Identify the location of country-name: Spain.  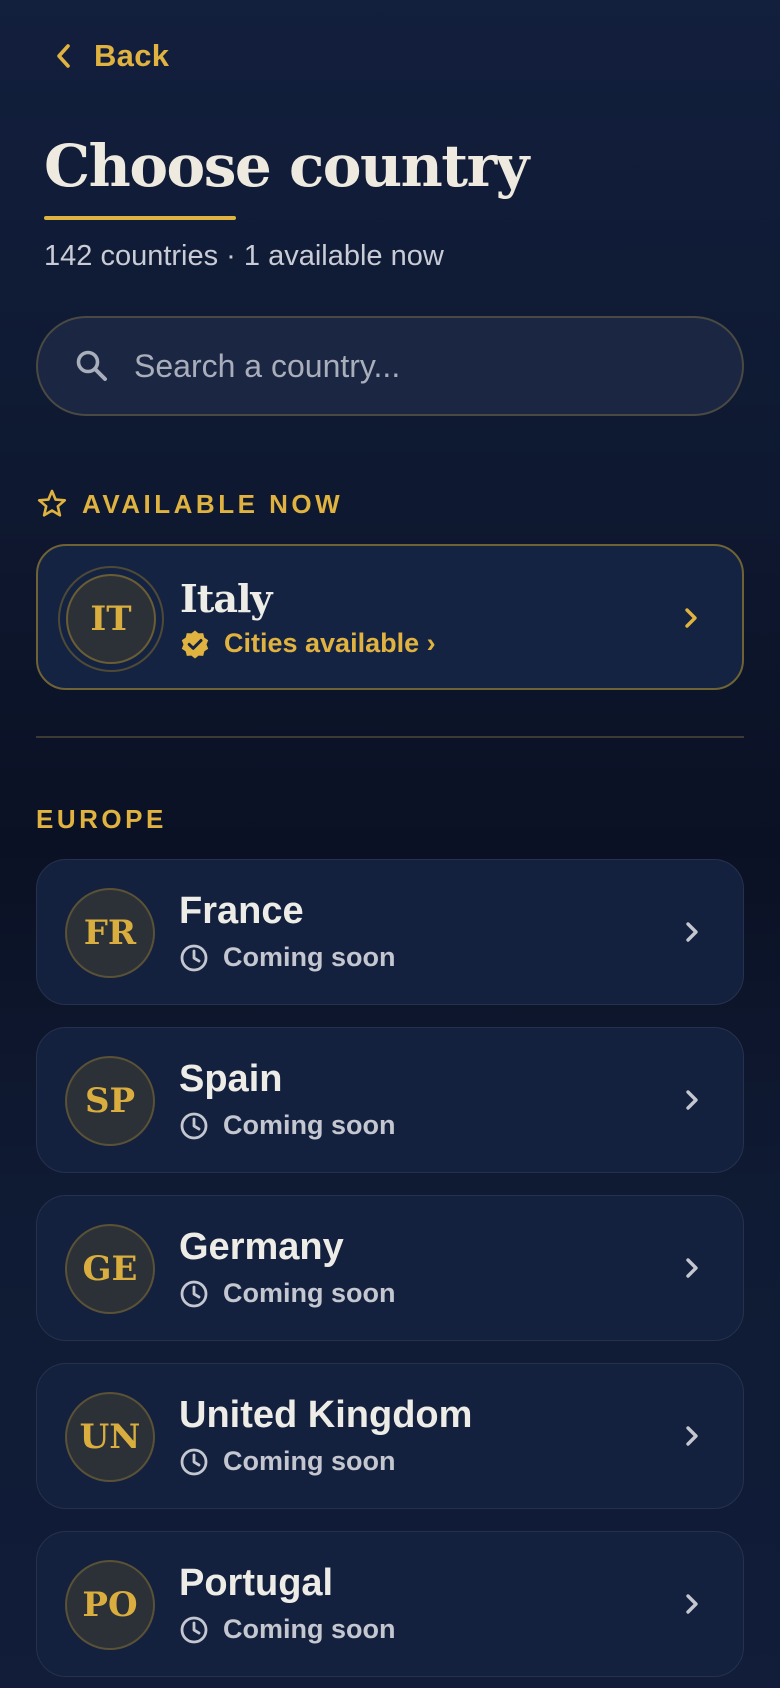
(231, 1079).